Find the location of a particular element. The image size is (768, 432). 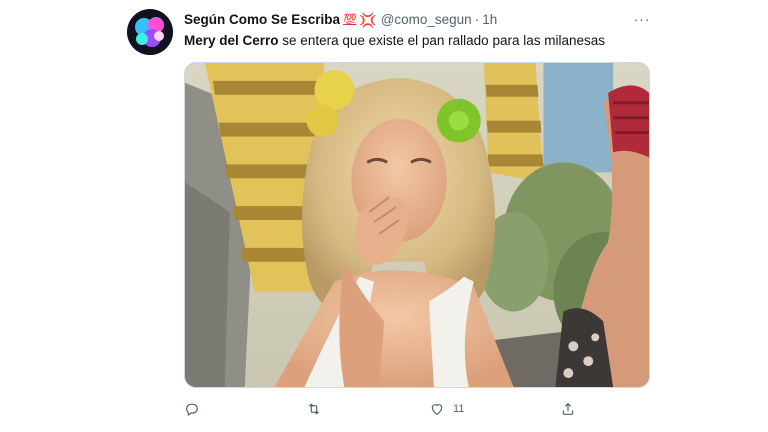

avatar-art-icon is located at coordinates (150, 32).